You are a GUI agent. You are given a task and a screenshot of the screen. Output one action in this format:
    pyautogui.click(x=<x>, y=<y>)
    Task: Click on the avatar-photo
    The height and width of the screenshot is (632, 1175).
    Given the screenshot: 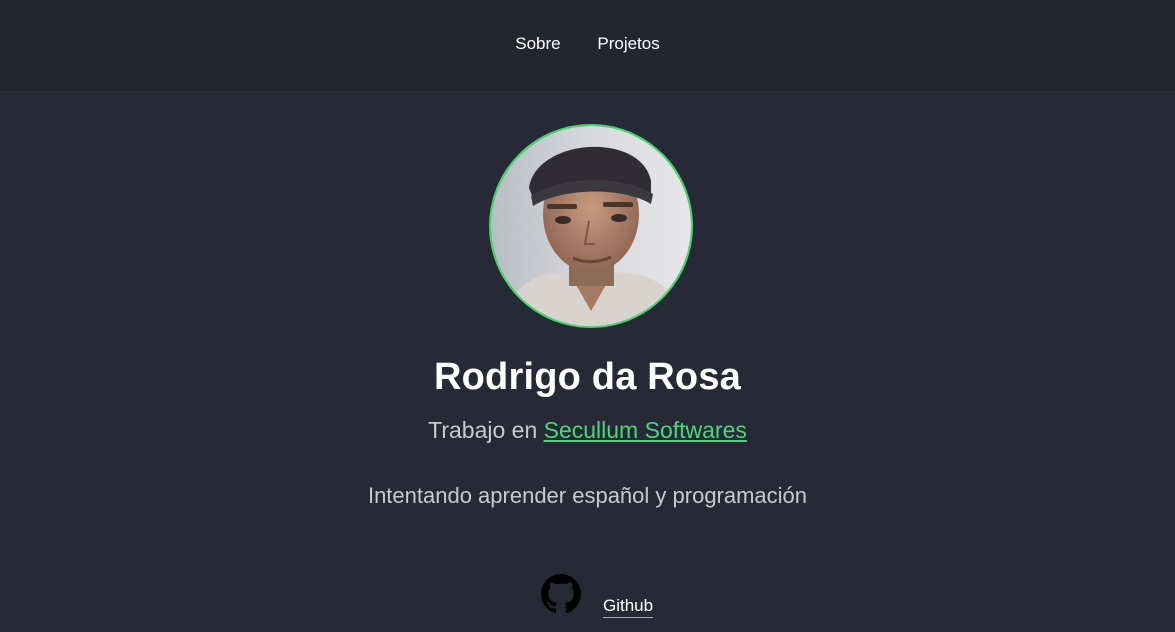 What is the action you would take?
    pyautogui.click(x=591, y=226)
    